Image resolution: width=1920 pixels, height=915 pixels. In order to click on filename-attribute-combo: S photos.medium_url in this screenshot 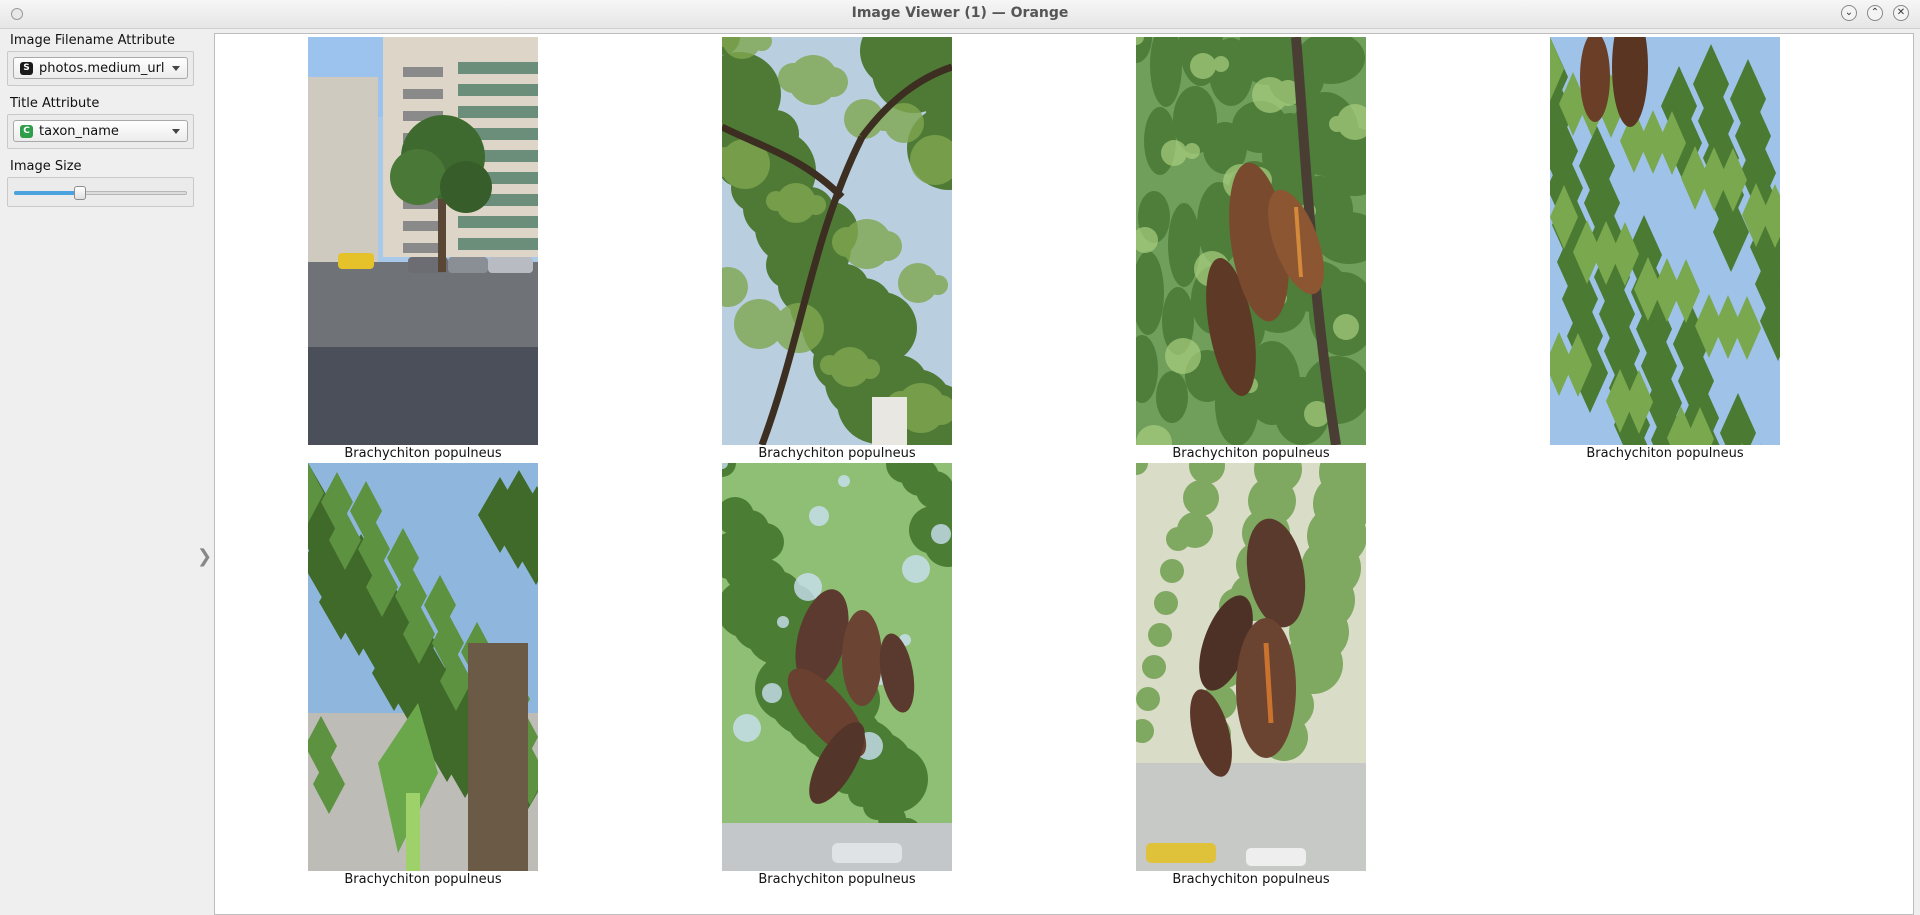, I will do `click(100, 68)`.